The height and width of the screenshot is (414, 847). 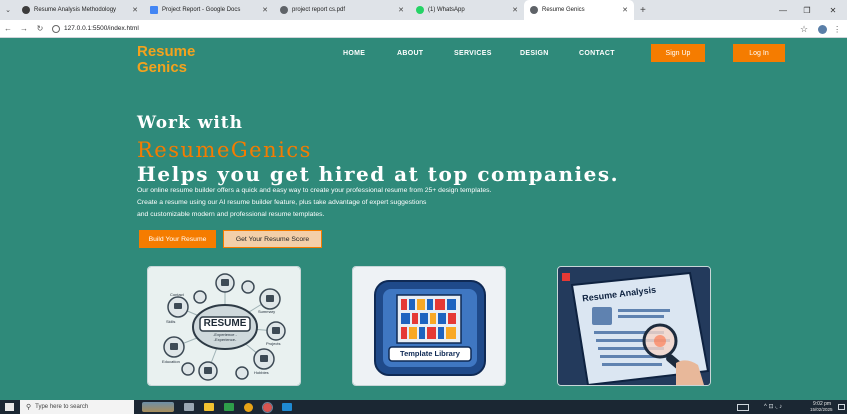 What do you see at coordinates (597, 53) in the screenshot?
I see `nav-contact: CONTACT` at bounding box center [597, 53].